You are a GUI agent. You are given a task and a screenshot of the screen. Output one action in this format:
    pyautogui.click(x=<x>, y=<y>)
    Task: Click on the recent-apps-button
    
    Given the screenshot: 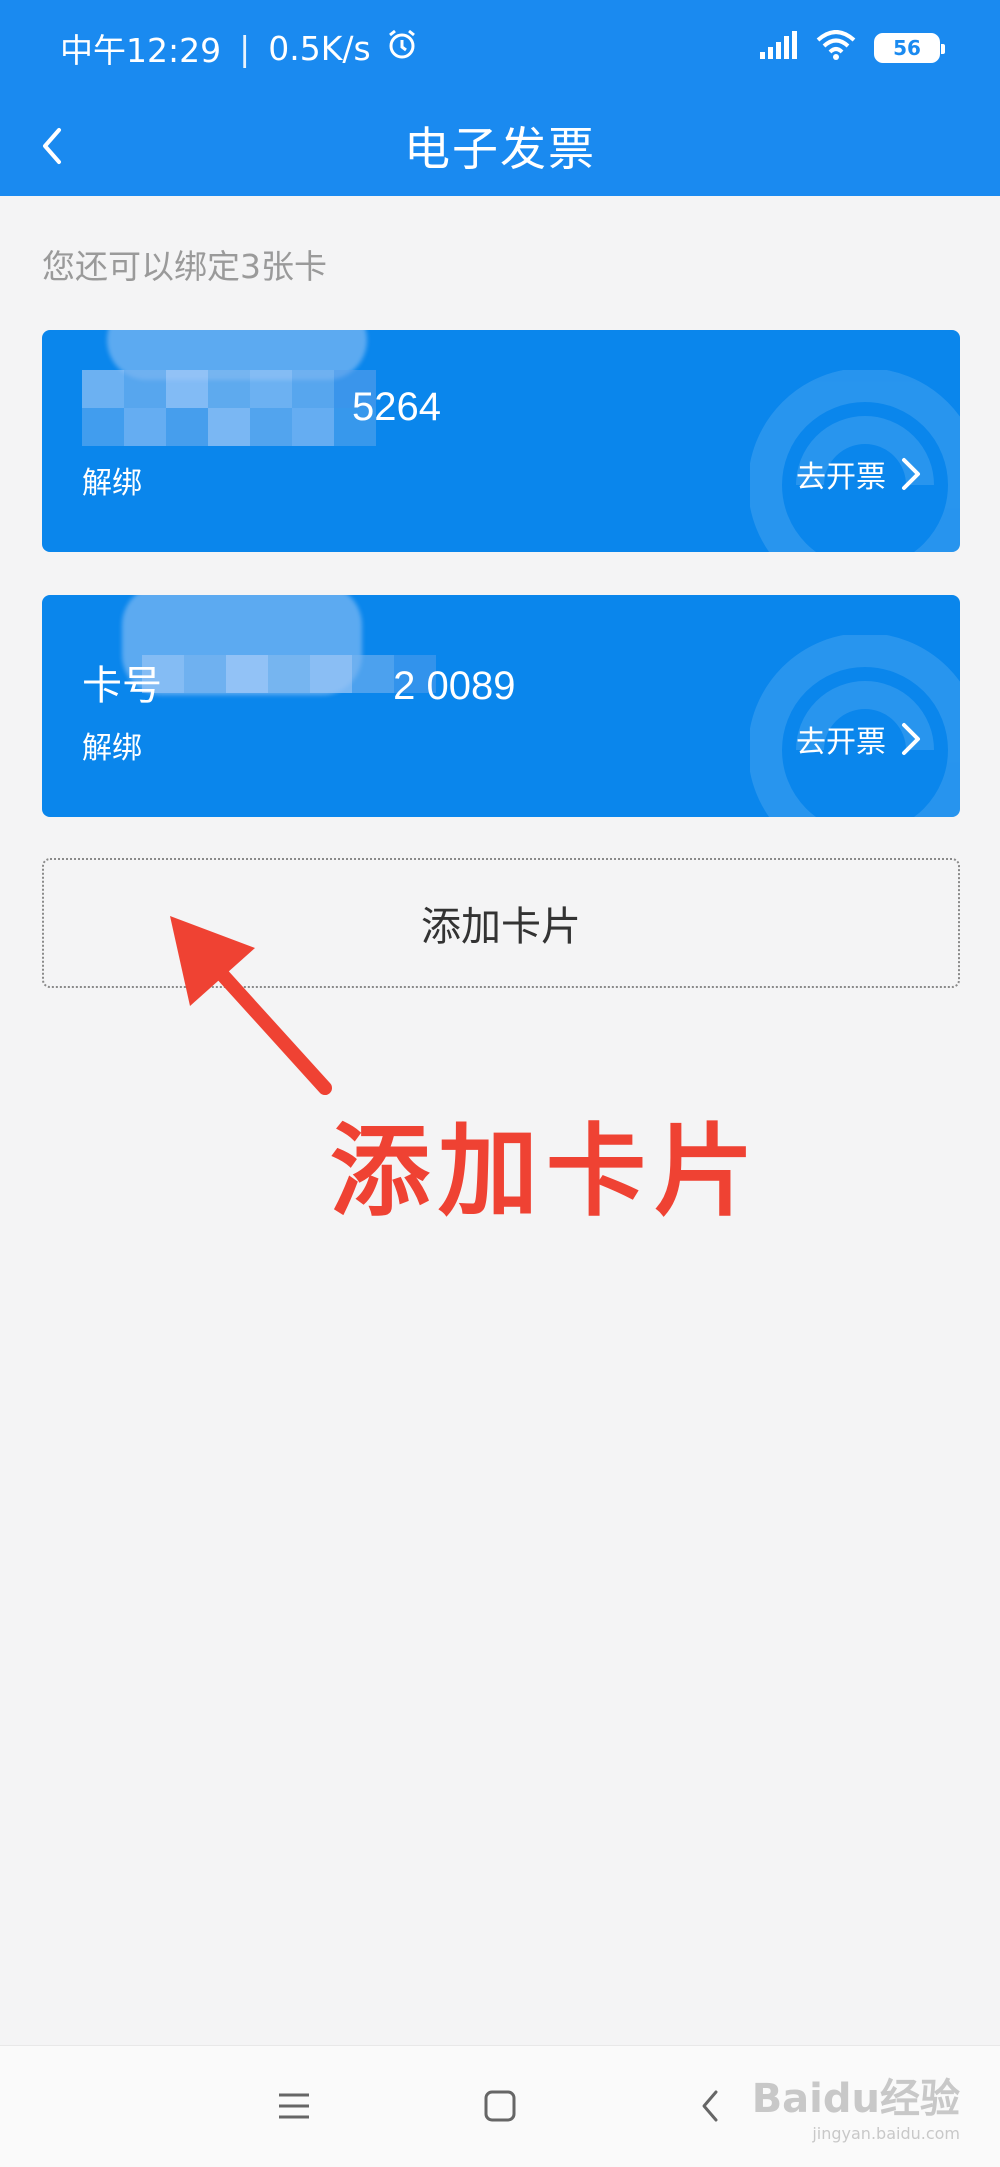 What is the action you would take?
    pyautogui.click(x=294, y=2106)
    